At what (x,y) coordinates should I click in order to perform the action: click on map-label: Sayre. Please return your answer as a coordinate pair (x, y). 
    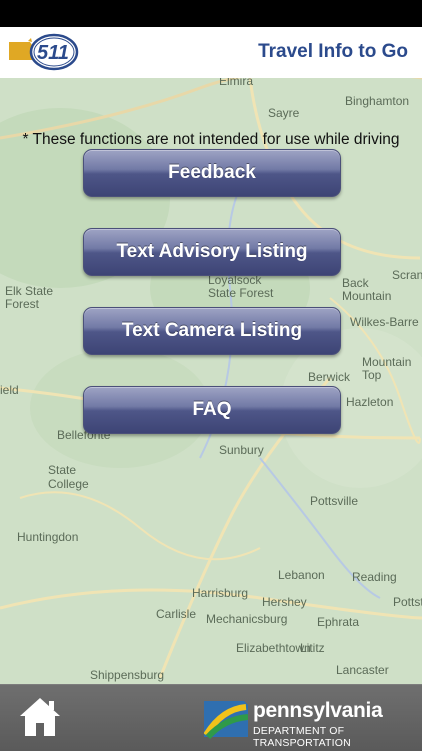
    Looking at the image, I should click on (284, 113).